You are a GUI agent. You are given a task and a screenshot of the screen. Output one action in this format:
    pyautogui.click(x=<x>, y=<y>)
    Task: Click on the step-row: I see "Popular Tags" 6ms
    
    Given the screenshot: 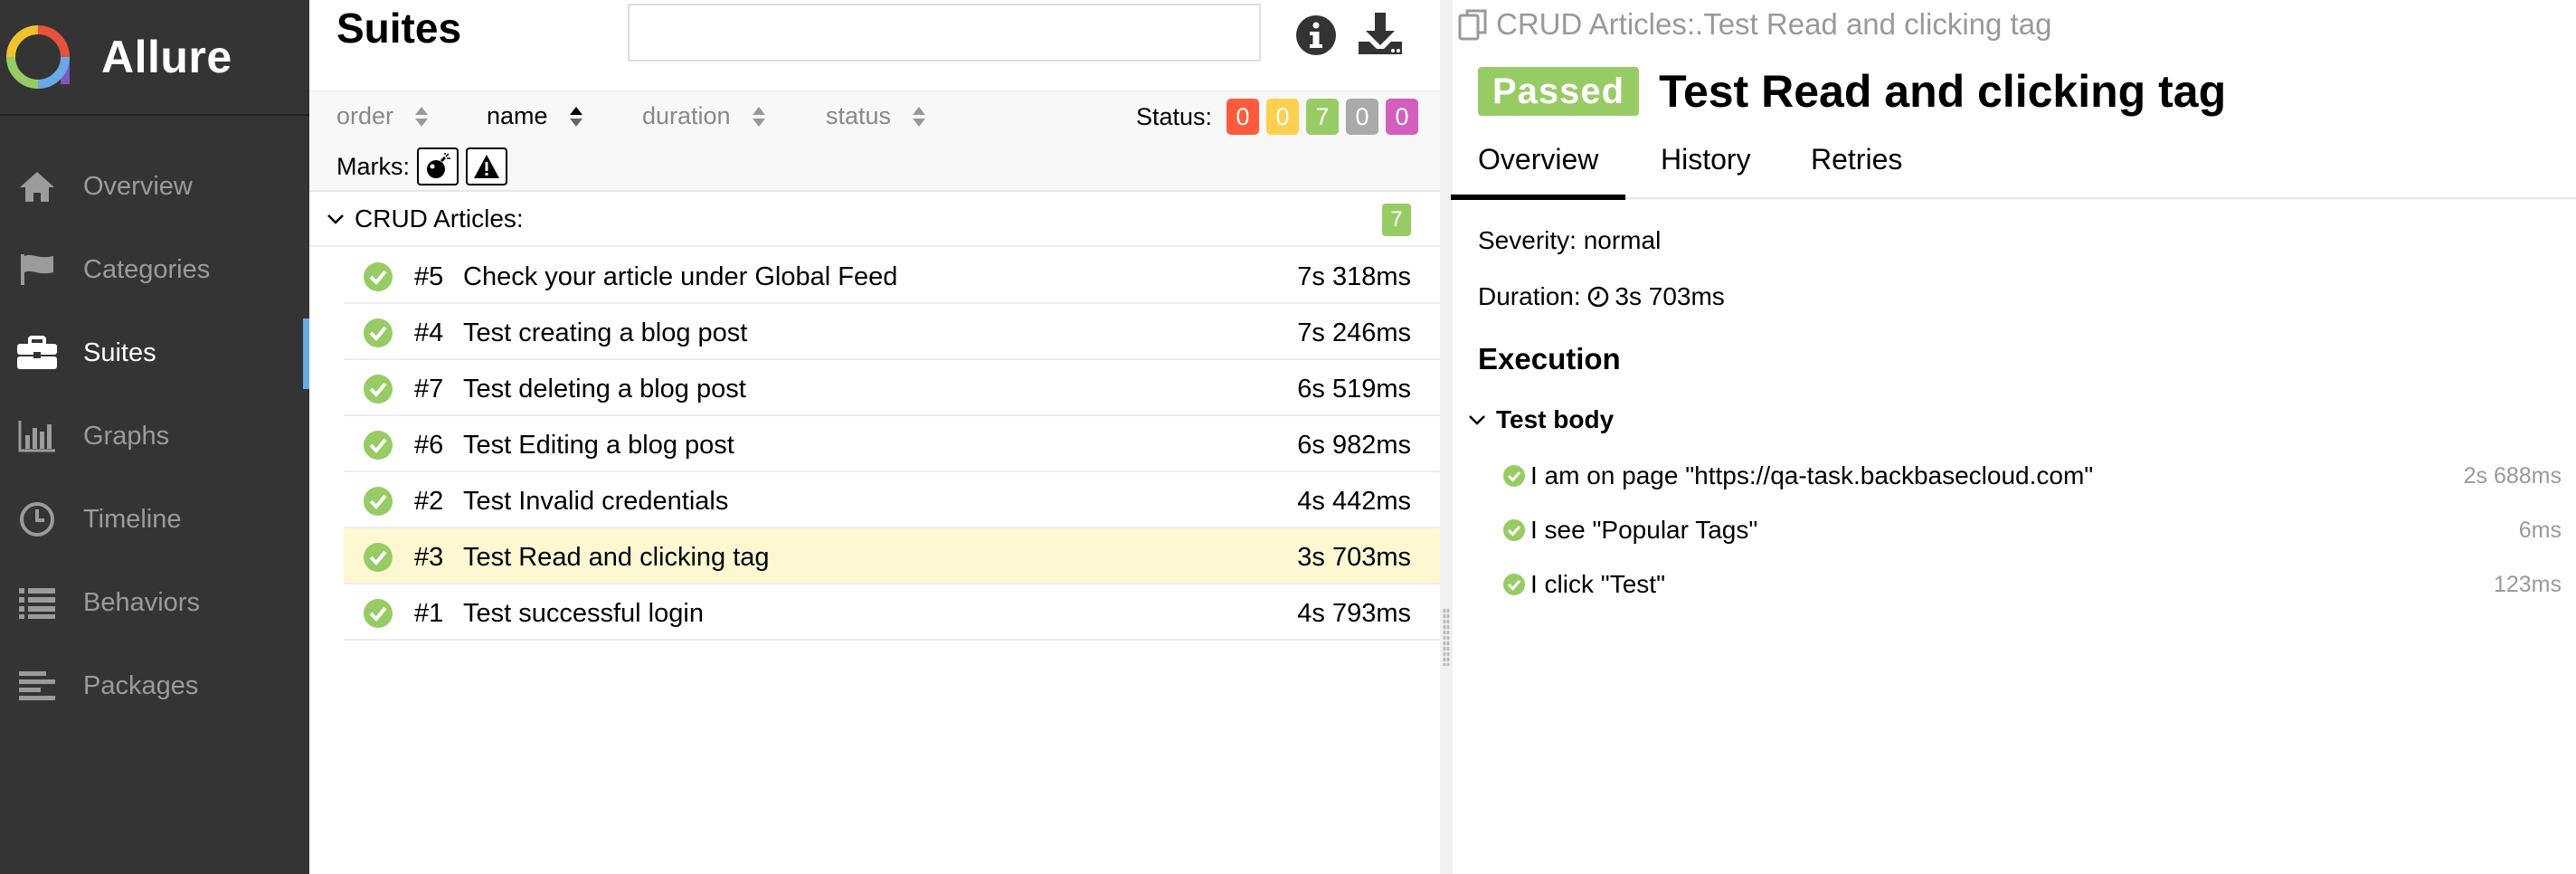 What is the action you would take?
    pyautogui.click(x=2033, y=528)
    